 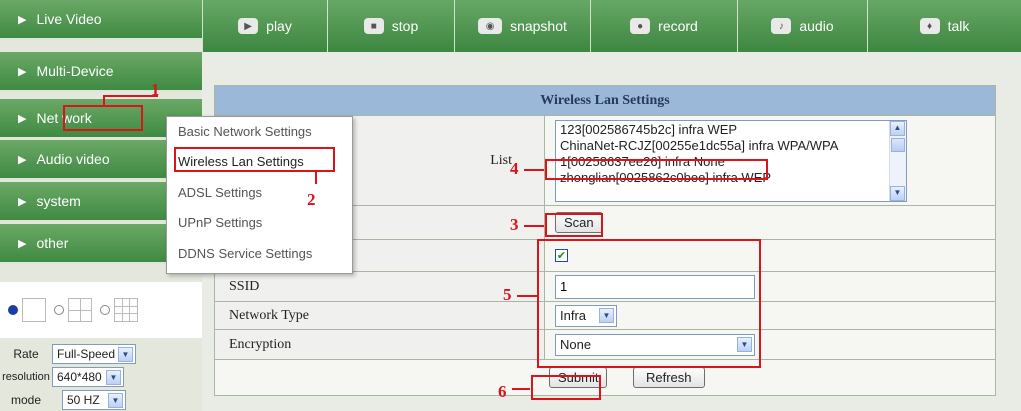 I want to click on annotation-number-6: 6, so click(x=502, y=391).